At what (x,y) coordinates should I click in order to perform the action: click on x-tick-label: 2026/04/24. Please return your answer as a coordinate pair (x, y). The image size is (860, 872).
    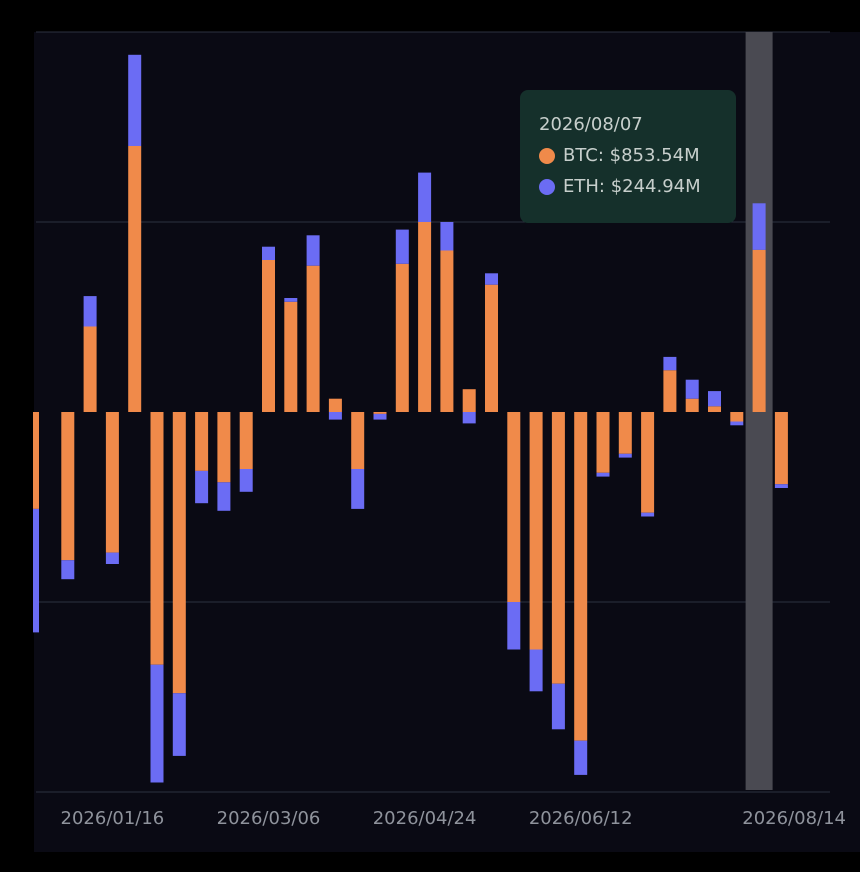
    Looking at the image, I should click on (425, 818).